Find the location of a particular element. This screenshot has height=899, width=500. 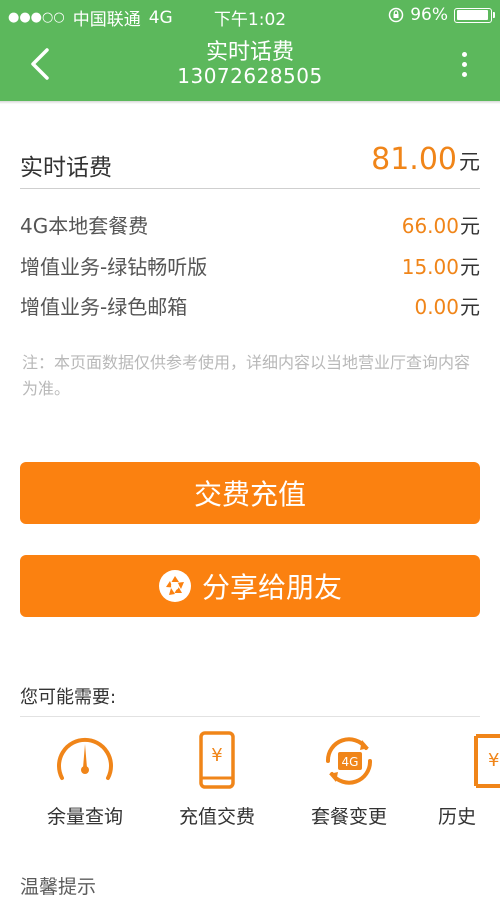

phone-yen-icon: ¥ is located at coordinates (217, 760).